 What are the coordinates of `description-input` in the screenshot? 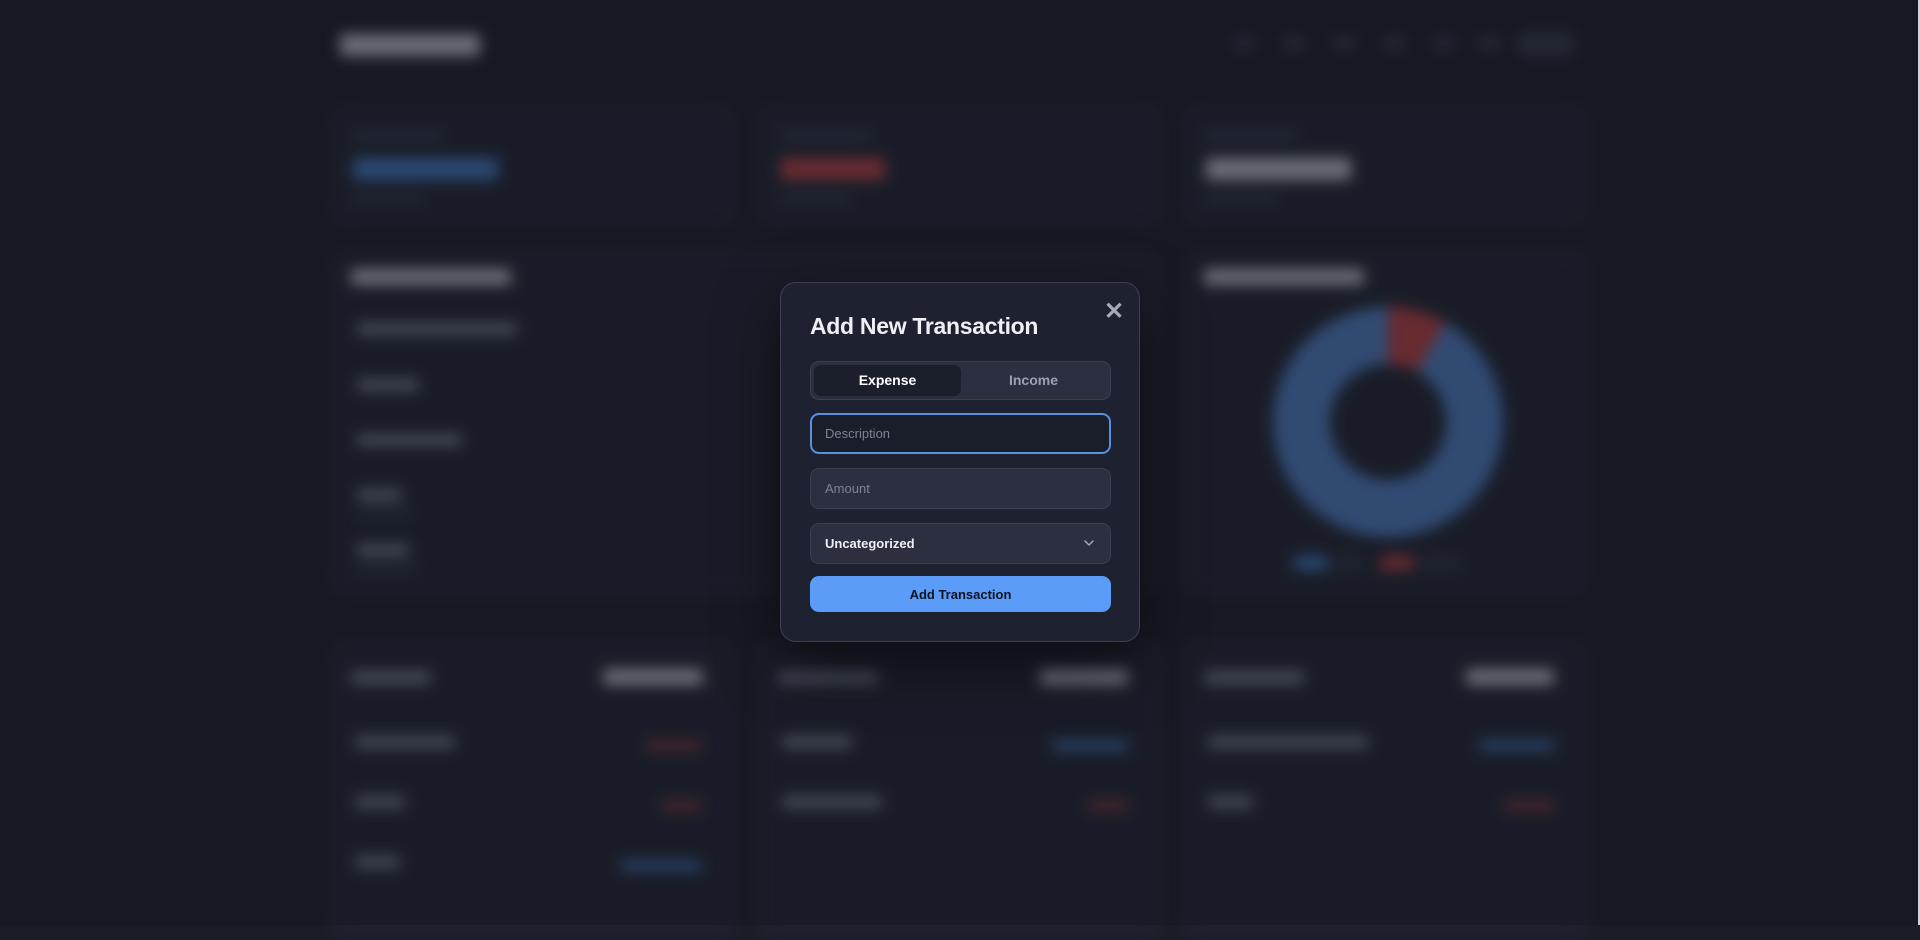 It's located at (960, 433).